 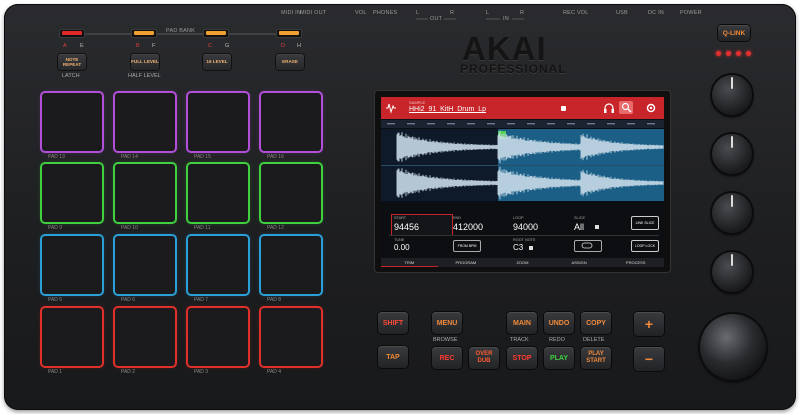 I want to click on copy-button: COPY, so click(x=596, y=323).